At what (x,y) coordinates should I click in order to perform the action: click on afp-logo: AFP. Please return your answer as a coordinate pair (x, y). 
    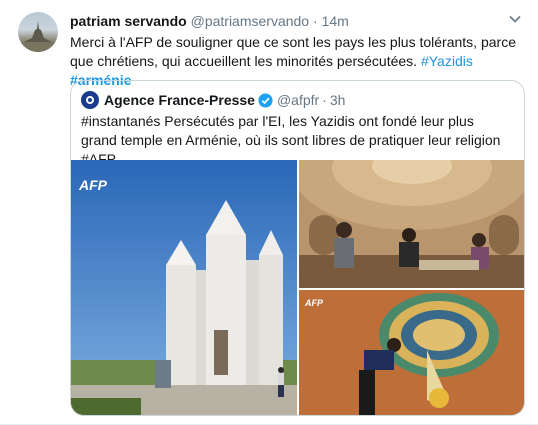
    Looking at the image, I should click on (93, 185).